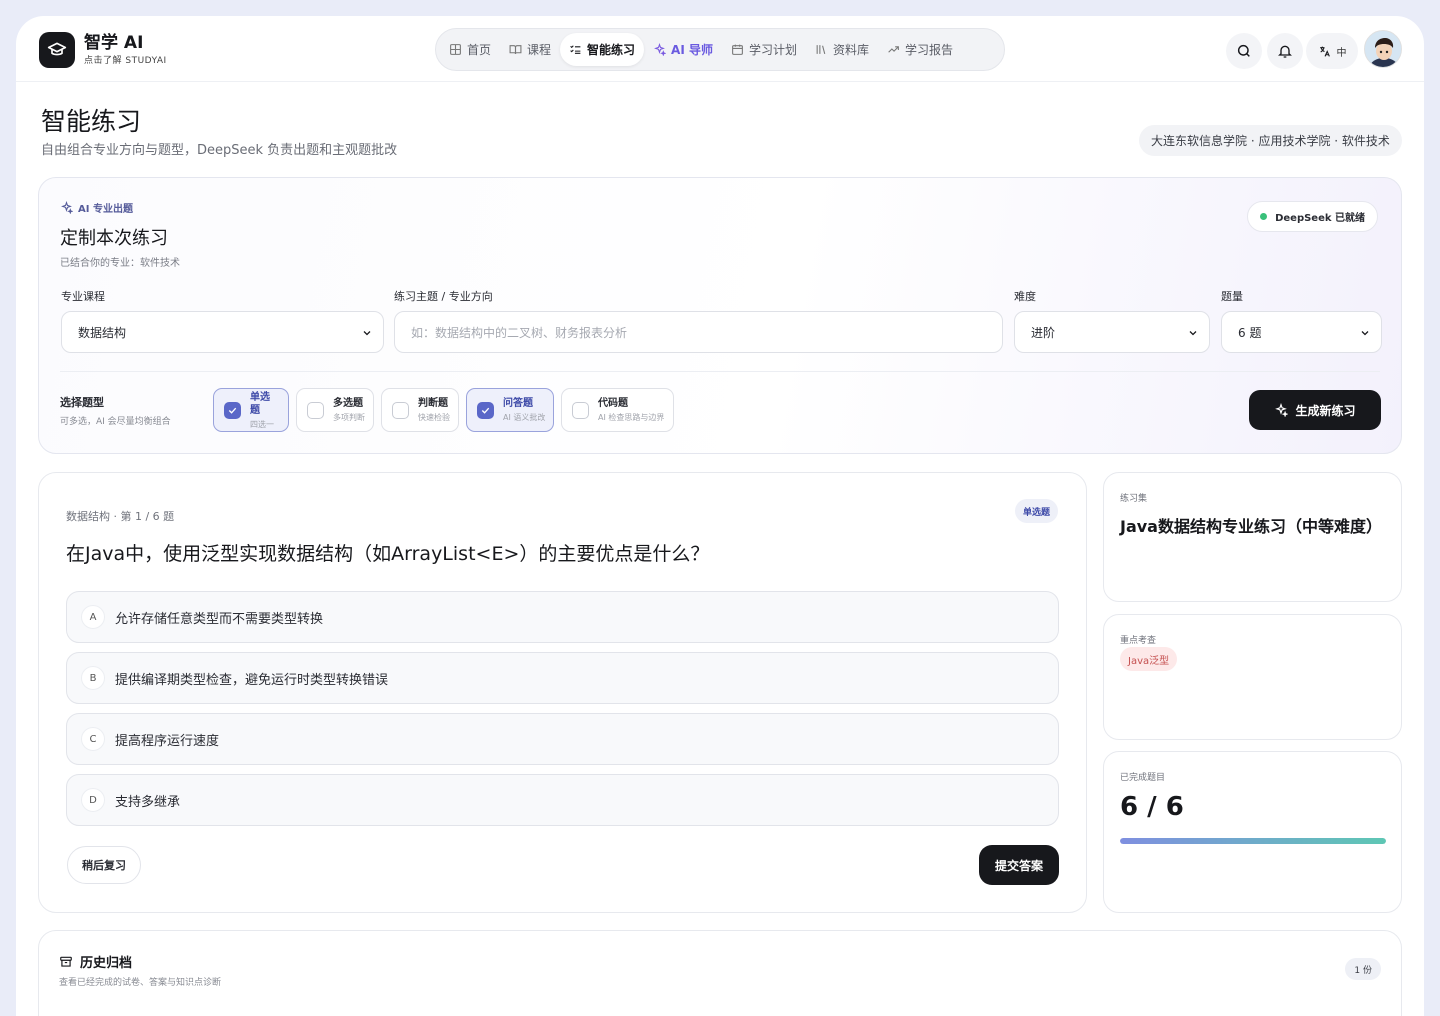 Image resolution: width=1440 pixels, height=1016 pixels. I want to click on review-later-button: 稍后复习, so click(104, 865).